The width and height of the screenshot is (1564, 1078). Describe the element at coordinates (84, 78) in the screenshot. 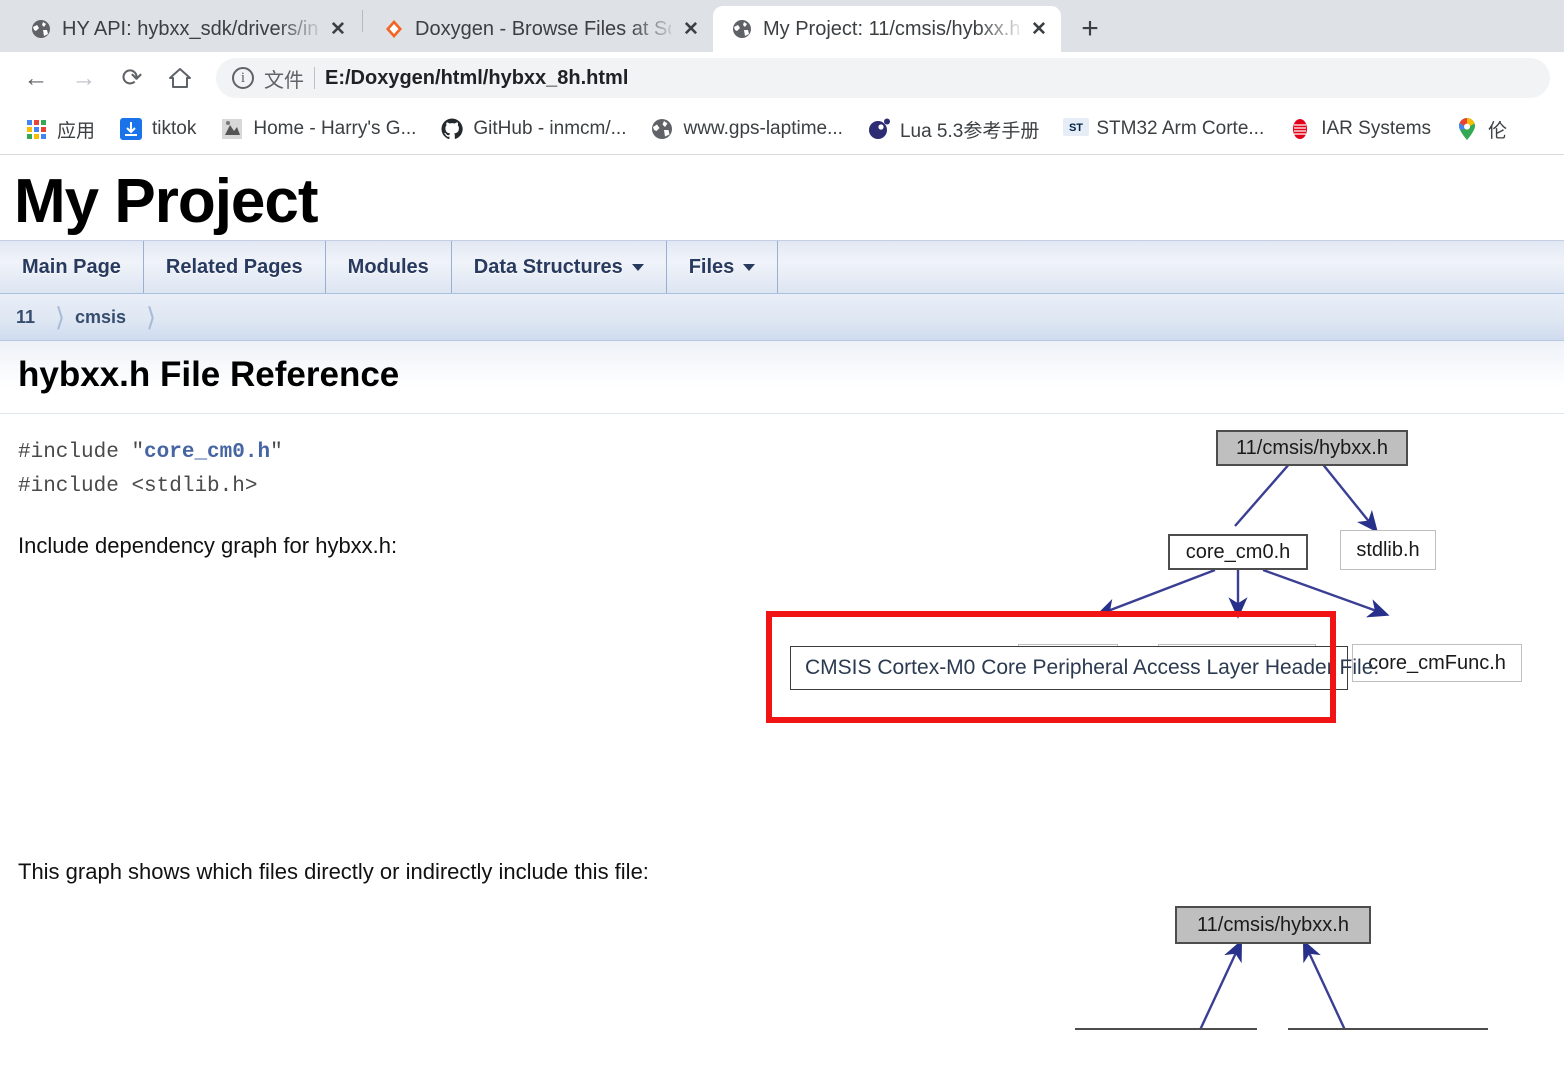

I see `forward-icon: →` at that location.